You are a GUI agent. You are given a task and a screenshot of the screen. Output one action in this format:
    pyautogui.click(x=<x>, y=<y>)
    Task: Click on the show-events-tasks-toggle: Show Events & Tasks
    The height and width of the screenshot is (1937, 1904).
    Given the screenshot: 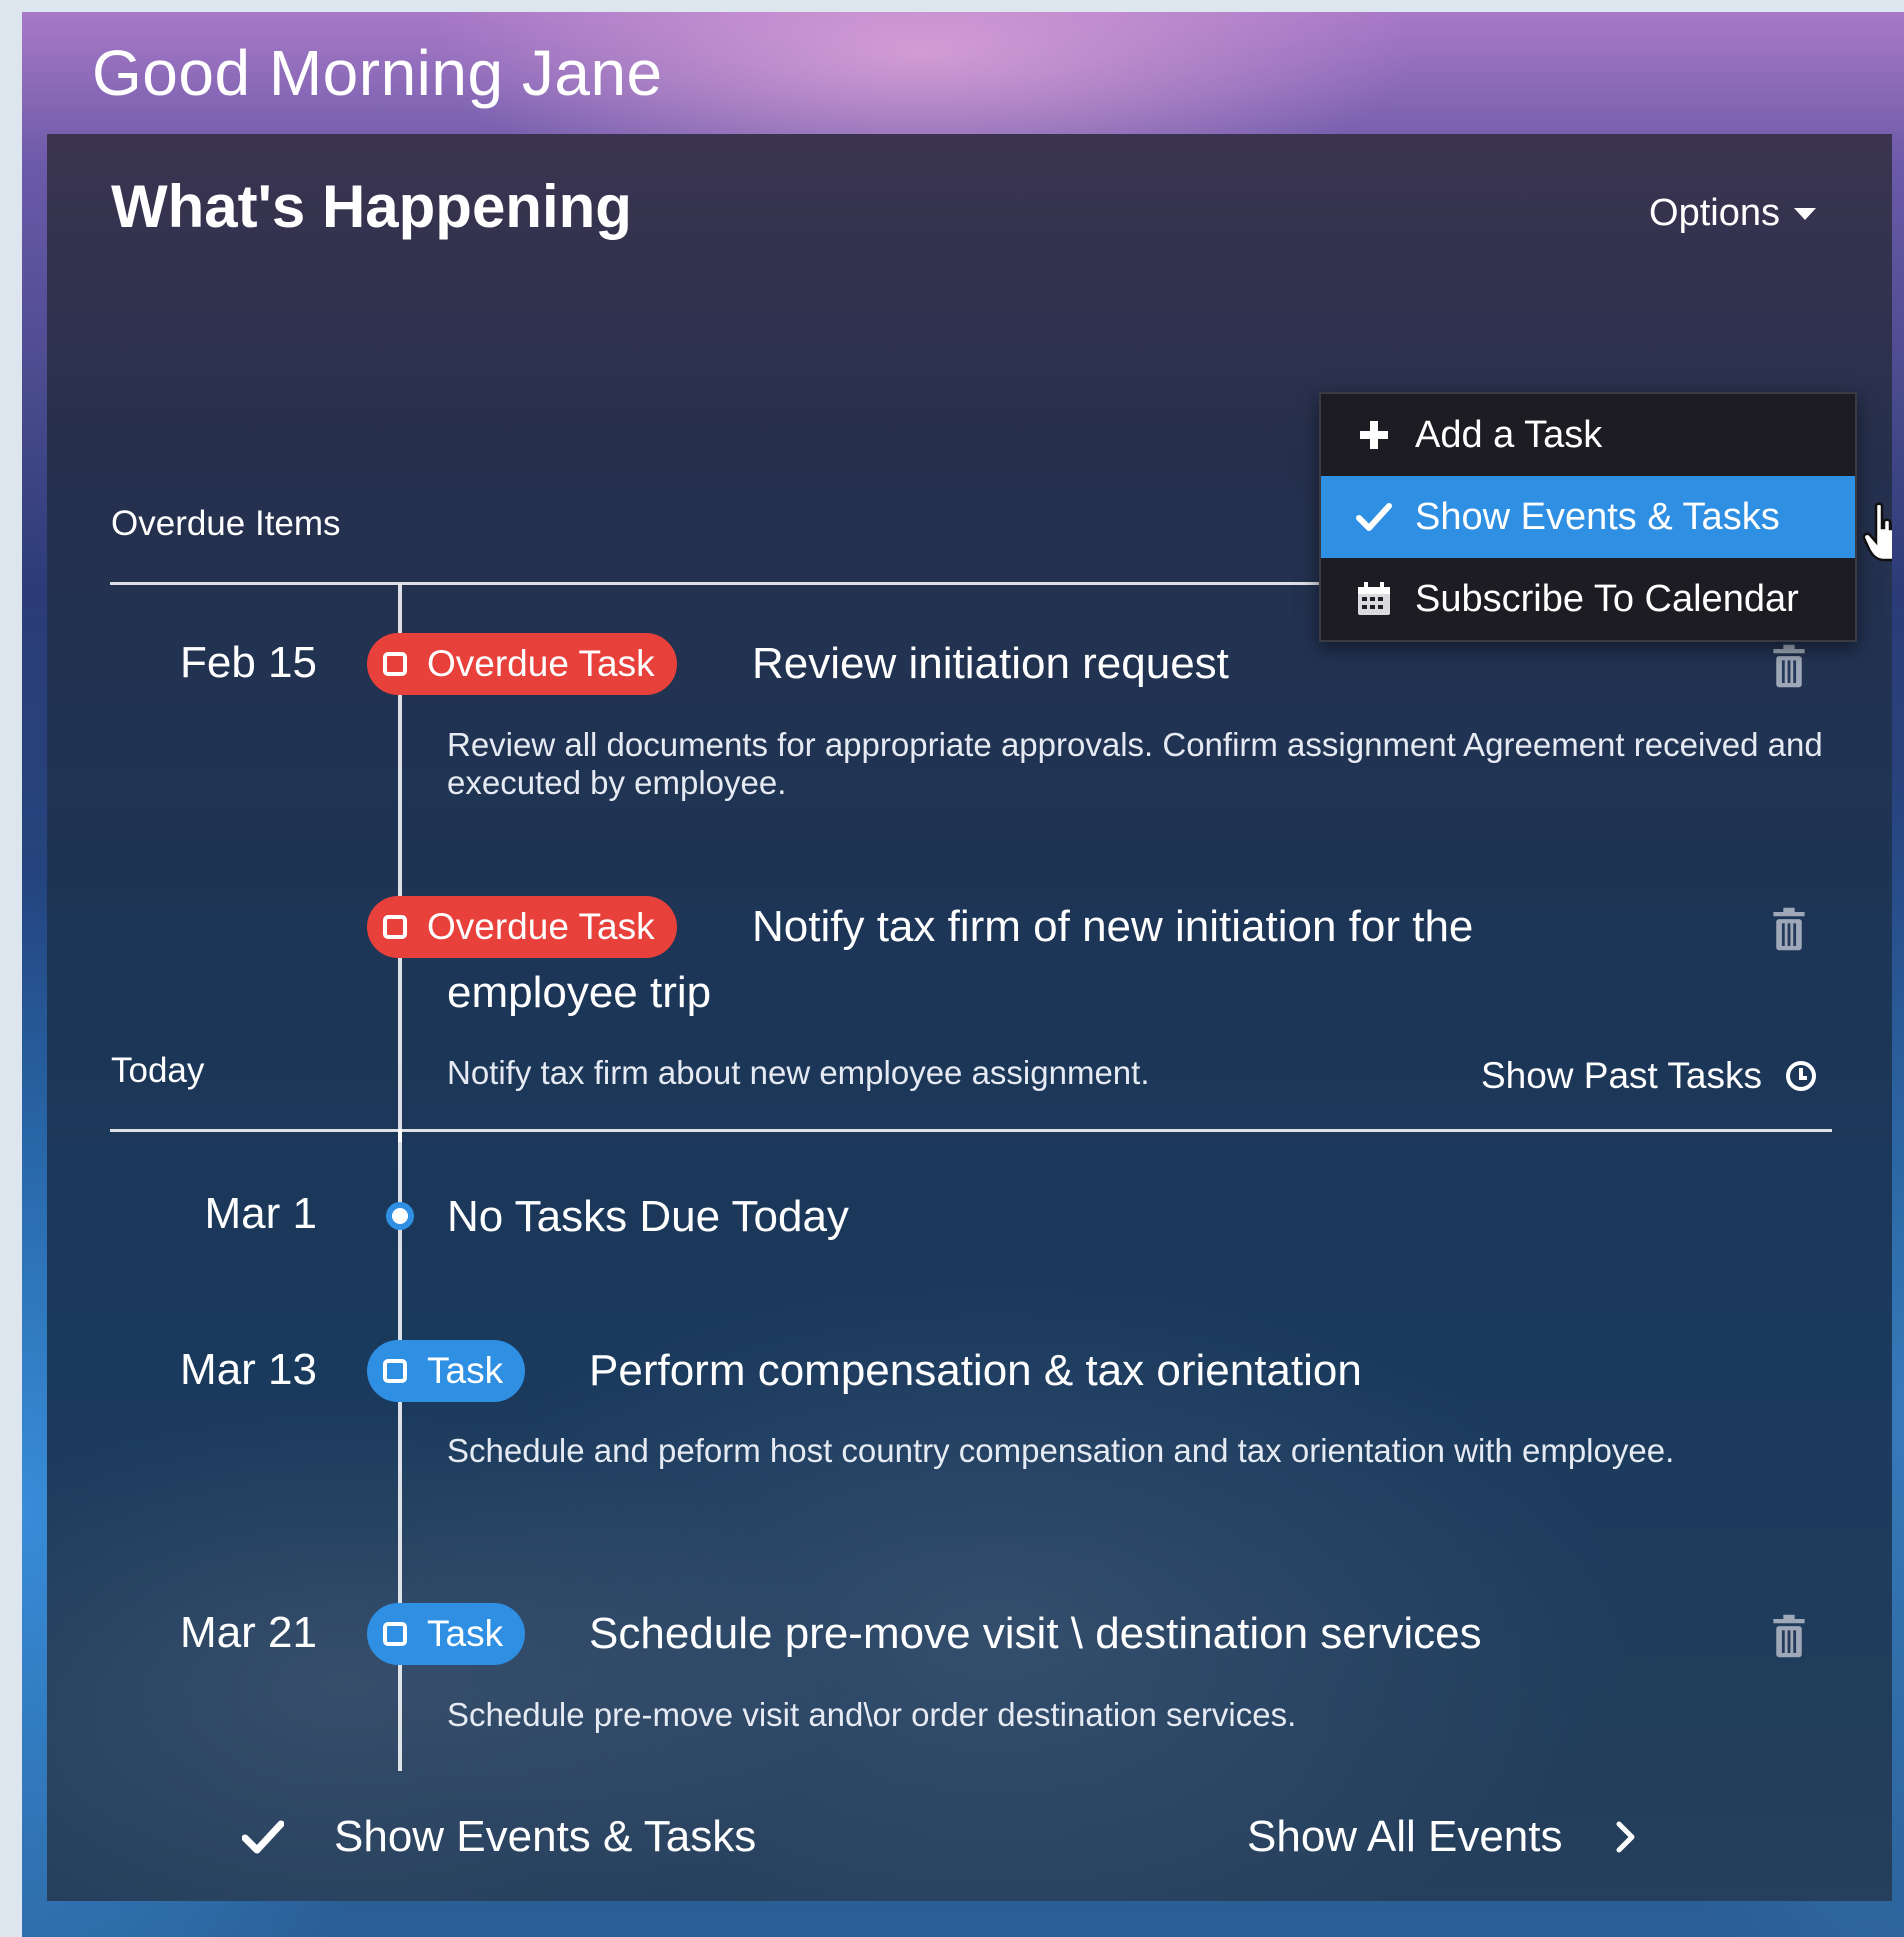 What is the action you would take?
    pyautogui.click(x=499, y=1837)
    